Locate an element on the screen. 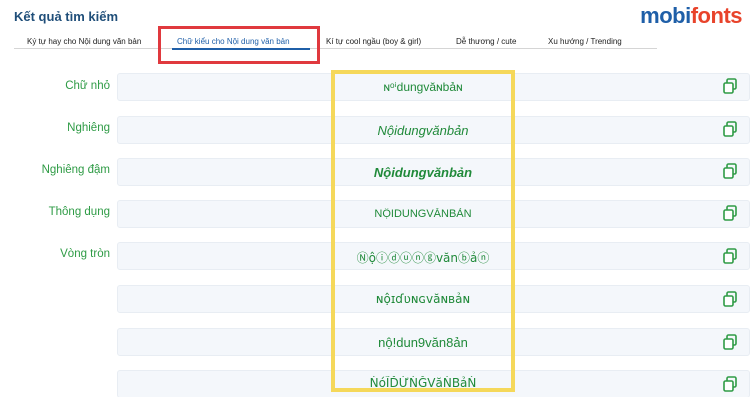  page-title: Kết quả tìm kiếm is located at coordinates (66, 16).